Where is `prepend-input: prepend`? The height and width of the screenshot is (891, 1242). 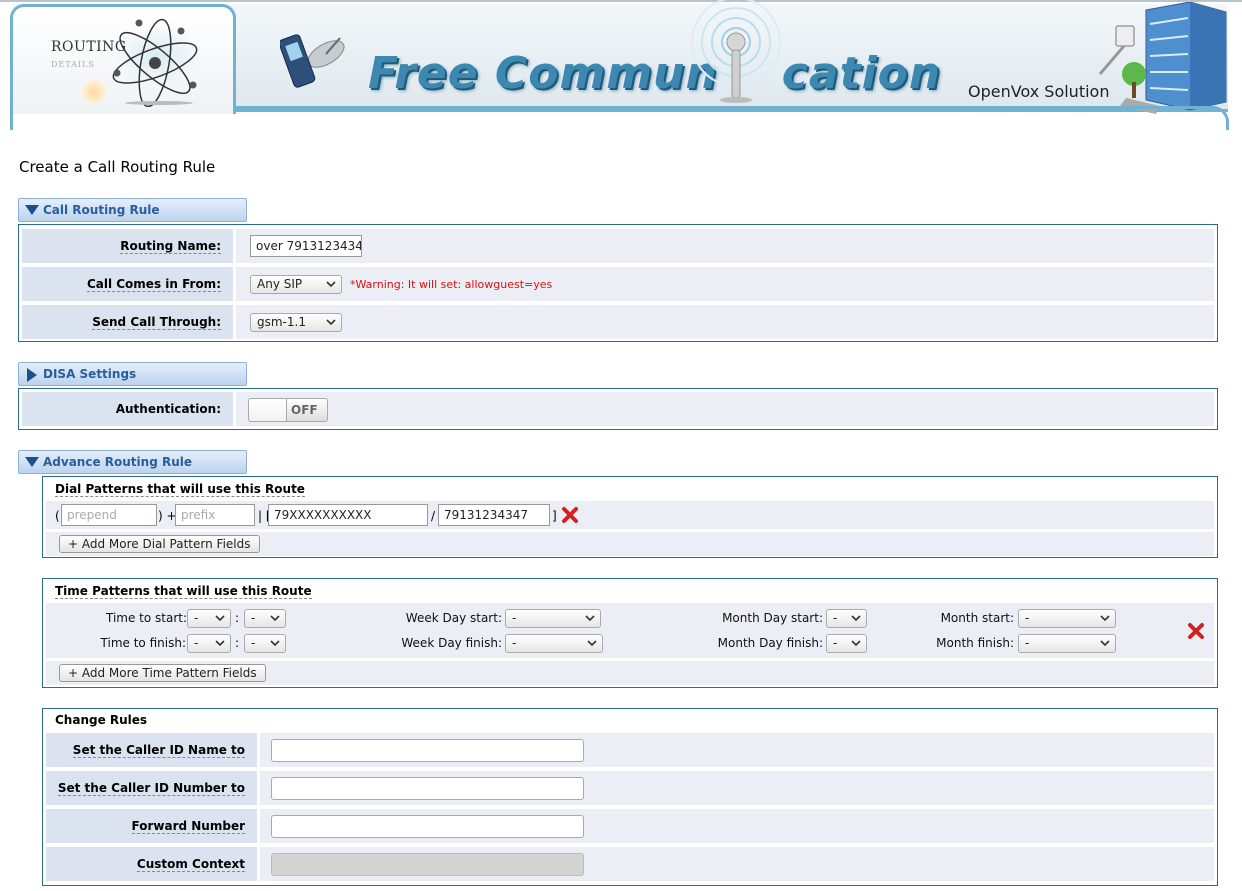
prepend-input: prepend is located at coordinates (109, 515).